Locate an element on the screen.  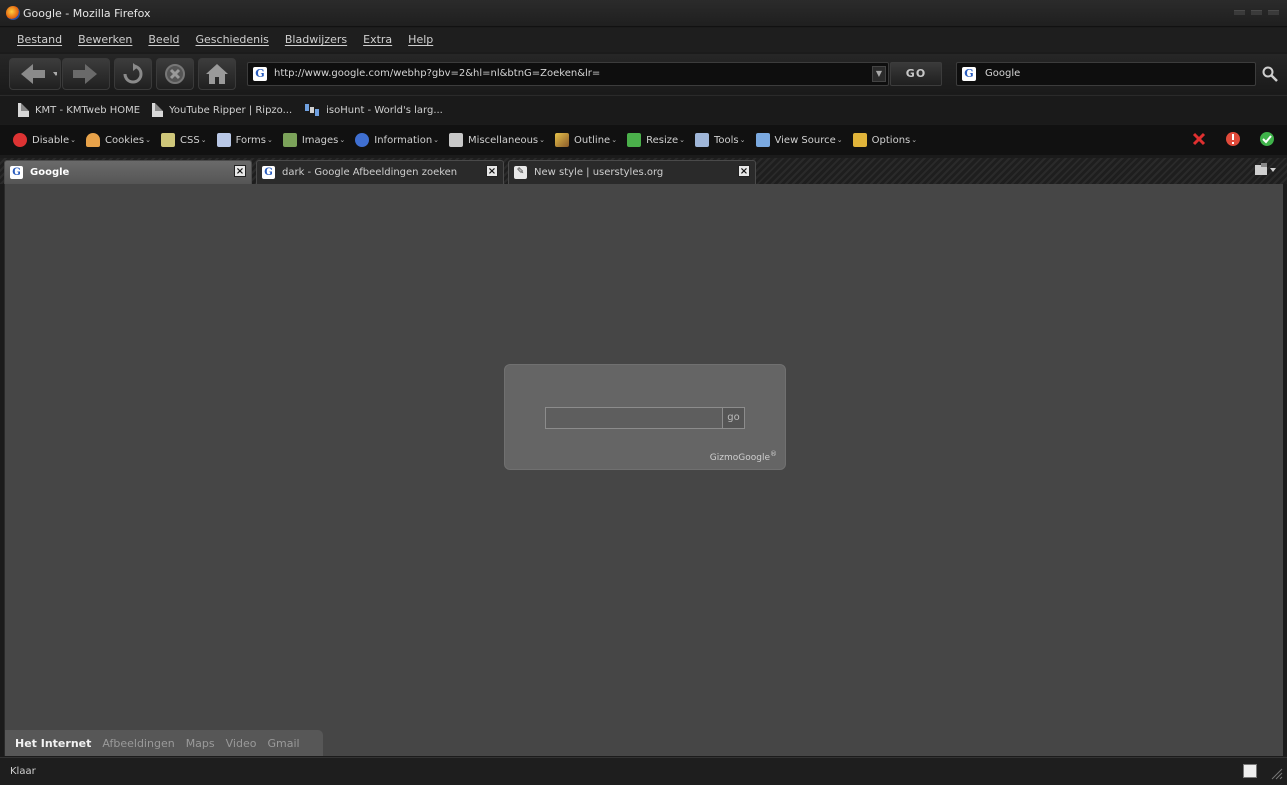
forward-arrow-icon is located at coordinates (85, 74).